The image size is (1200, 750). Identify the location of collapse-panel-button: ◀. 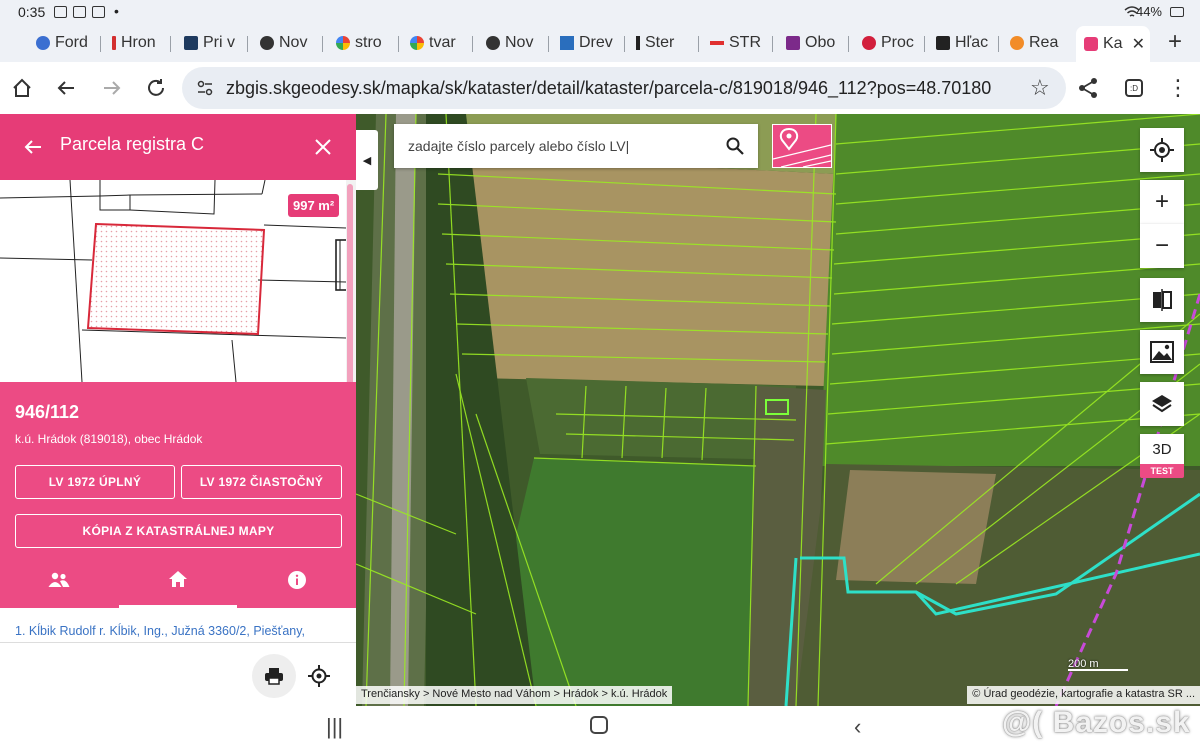
(367, 160).